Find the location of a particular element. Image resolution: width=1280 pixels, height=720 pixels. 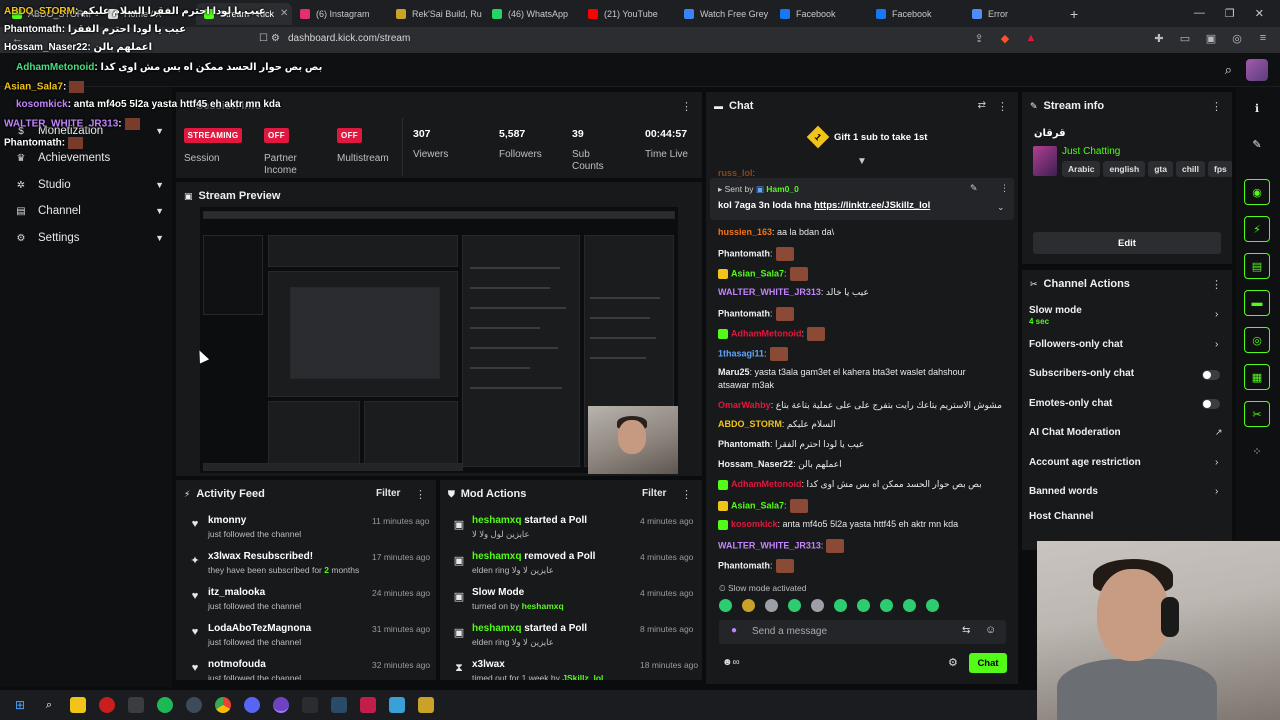

stream-tag: english is located at coordinates (1124, 169).